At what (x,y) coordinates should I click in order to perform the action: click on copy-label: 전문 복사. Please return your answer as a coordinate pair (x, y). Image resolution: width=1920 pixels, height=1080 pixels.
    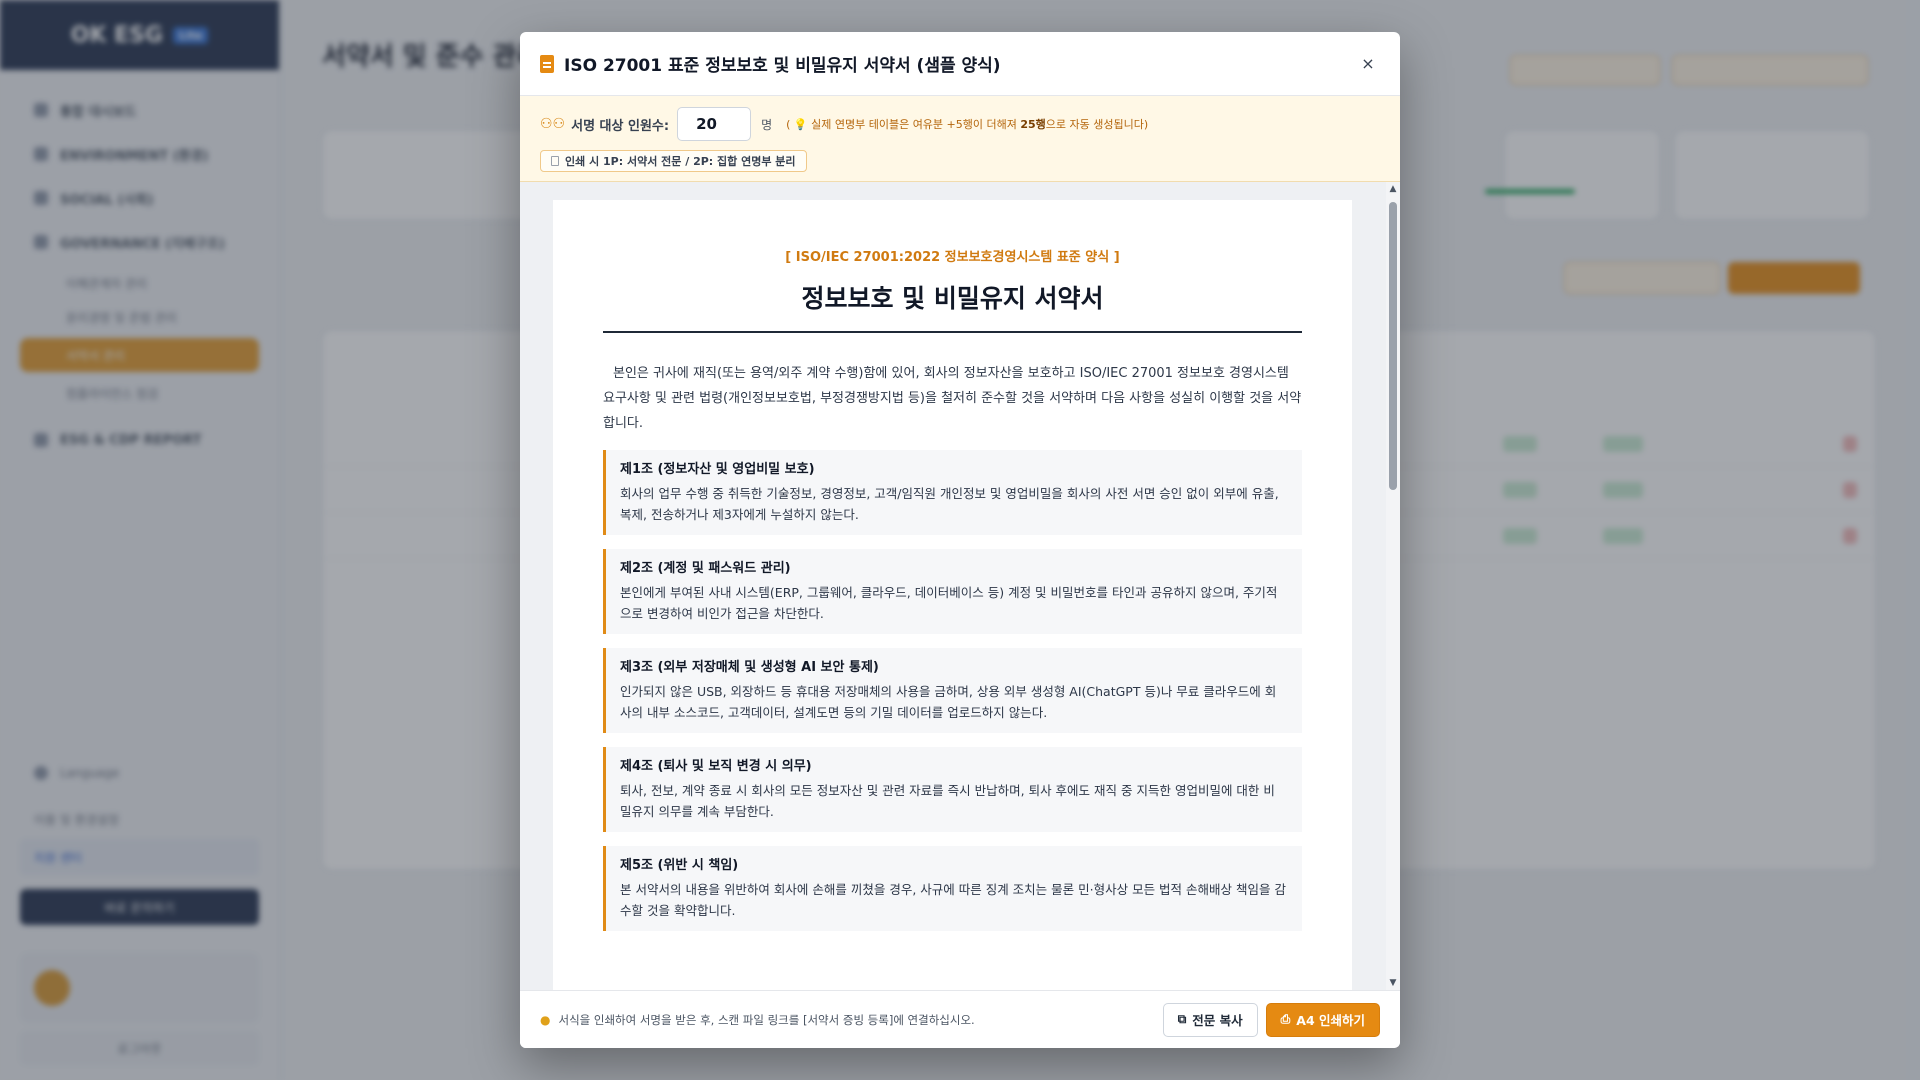
    Looking at the image, I should click on (1217, 1020).